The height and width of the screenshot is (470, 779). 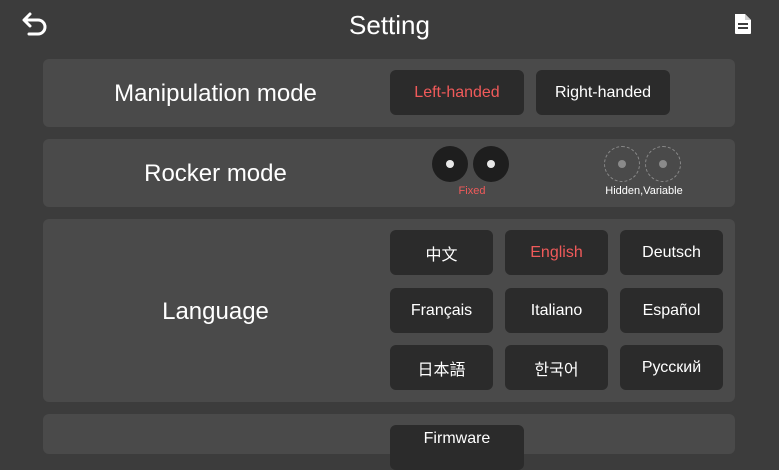 I want to click on language-chinese-button: 中文, so click(x=441, y=252).